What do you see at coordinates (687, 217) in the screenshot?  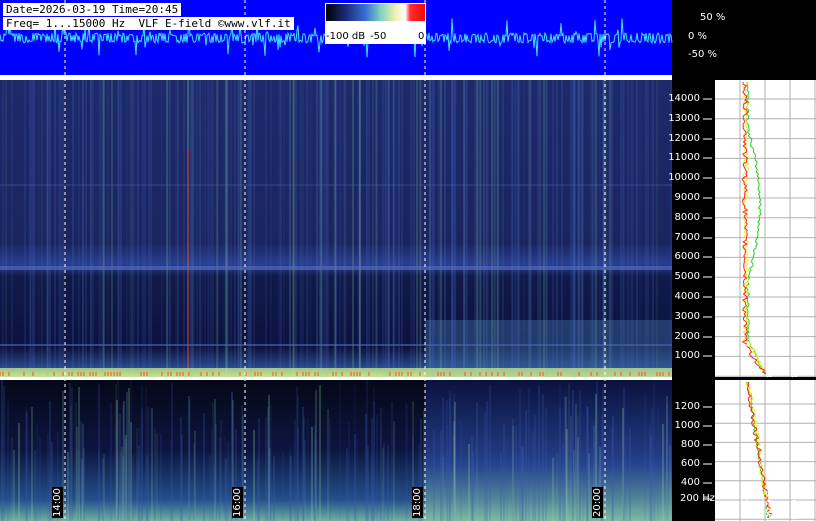 I see `upper-freq-label: 8000` at bounding box center [687, 217].